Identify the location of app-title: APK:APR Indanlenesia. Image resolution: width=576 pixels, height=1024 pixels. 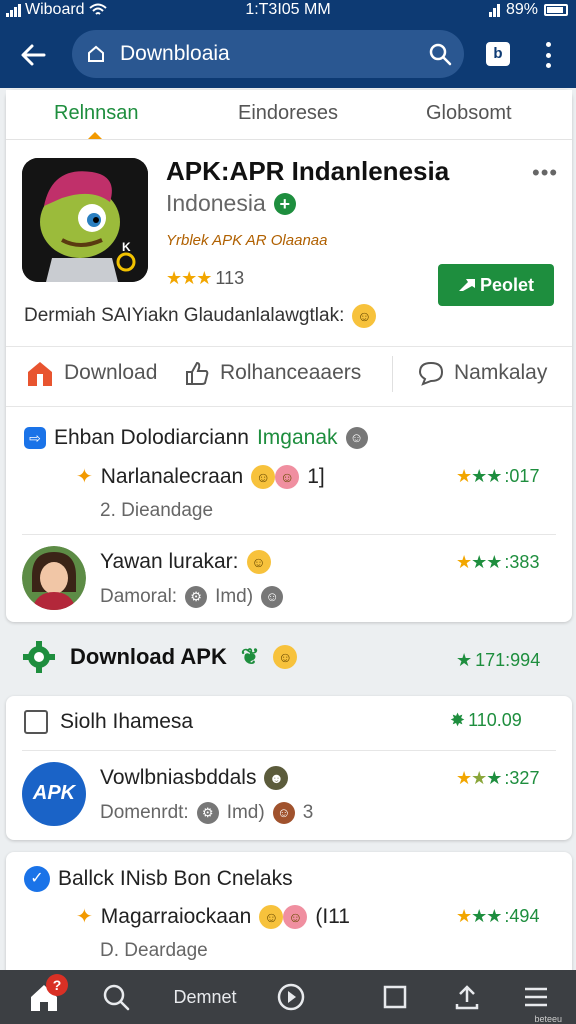
(308, 171).